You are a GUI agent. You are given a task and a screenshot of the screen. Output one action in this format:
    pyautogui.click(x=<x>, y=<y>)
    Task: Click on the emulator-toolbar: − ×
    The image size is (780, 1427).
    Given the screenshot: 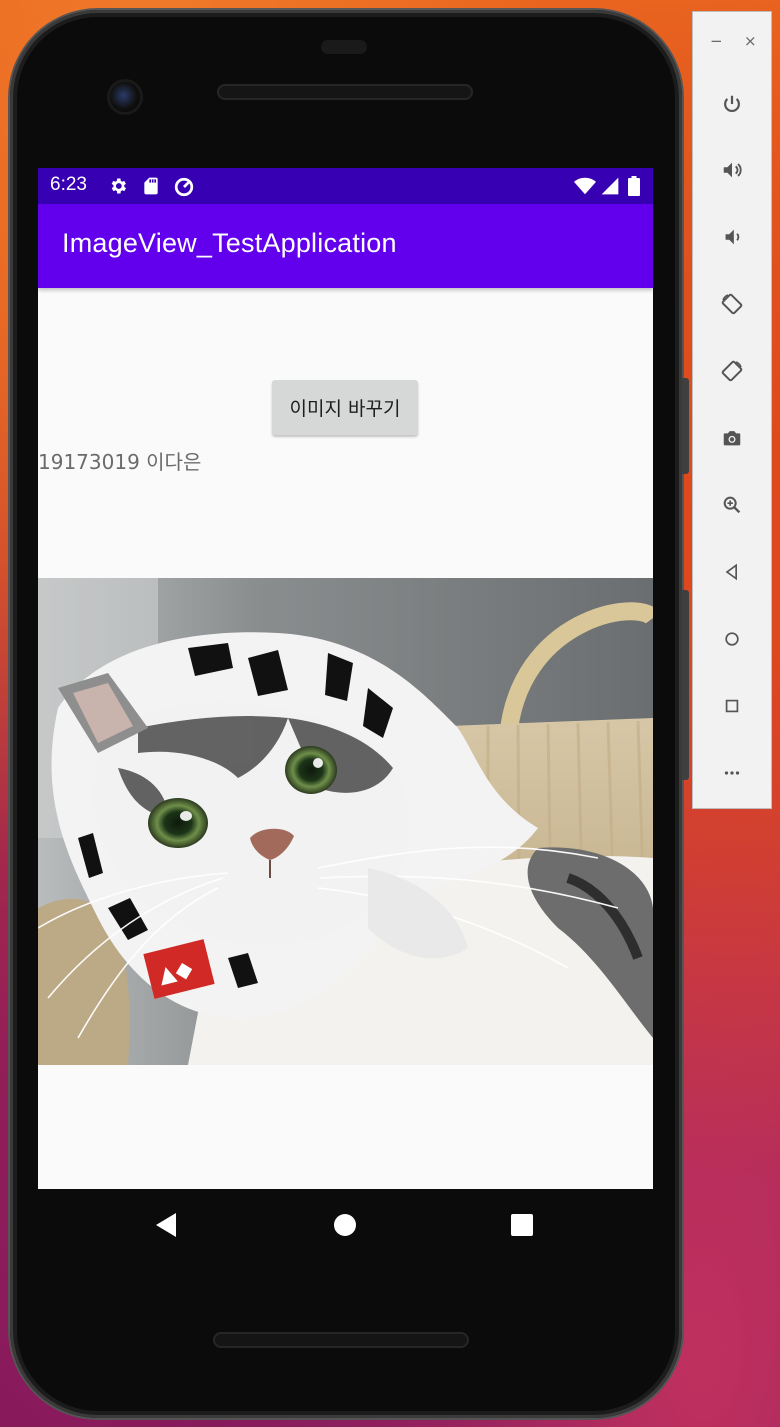 What is the action you would take?
    pyautogui.click(x=732, y=410)
    